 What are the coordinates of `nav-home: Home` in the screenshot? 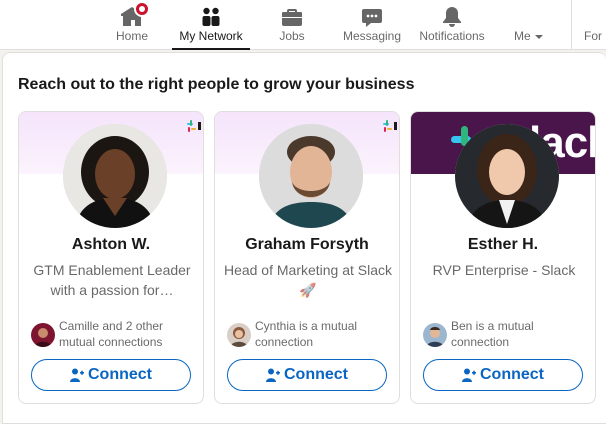 It's located at (132, 25).